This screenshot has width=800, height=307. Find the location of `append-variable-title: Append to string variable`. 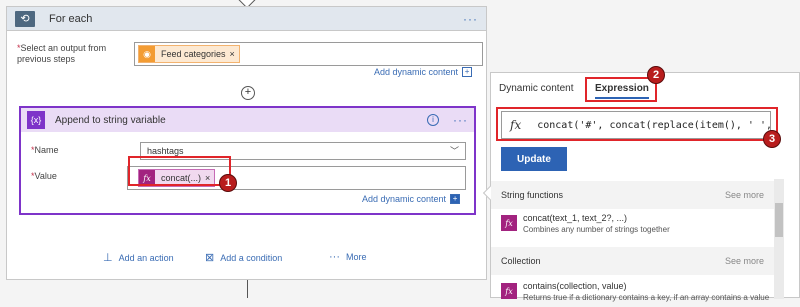

append-variable-title: Append to string variable is located at coordinates (110, 120).